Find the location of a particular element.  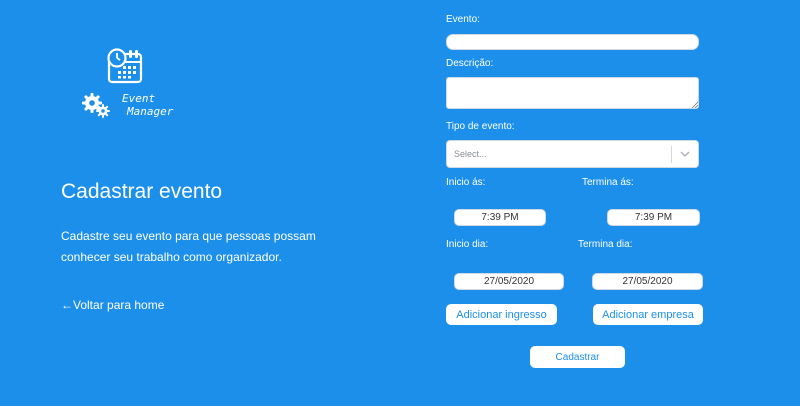

app-logo: Event Manager is located at coordinates (132, 88).